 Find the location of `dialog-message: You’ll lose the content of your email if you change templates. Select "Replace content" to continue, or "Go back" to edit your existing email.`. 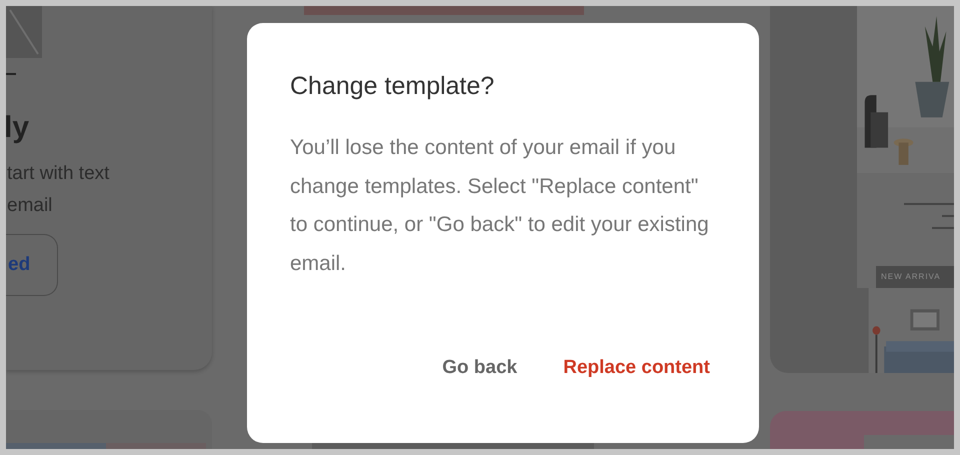

dialog-message: You’ll lose the content of your email if you change templates. Select "Replace content" to continue, or "Go back" to edit your existing email. is located at coordinates (500, 205).